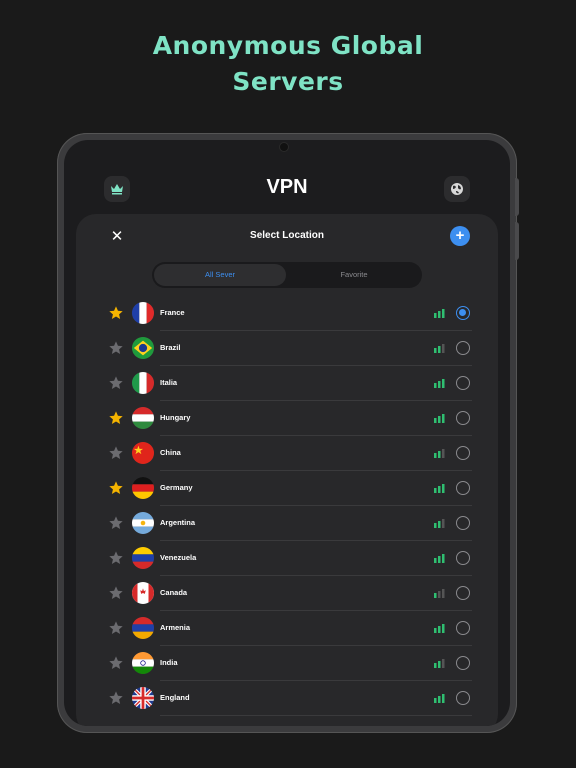 This screenshot has width=576, height=768. What do you see at coordinates (287, 190) in the screenshot?
I see `app-header: VPN` at bounding box center [287, 190].